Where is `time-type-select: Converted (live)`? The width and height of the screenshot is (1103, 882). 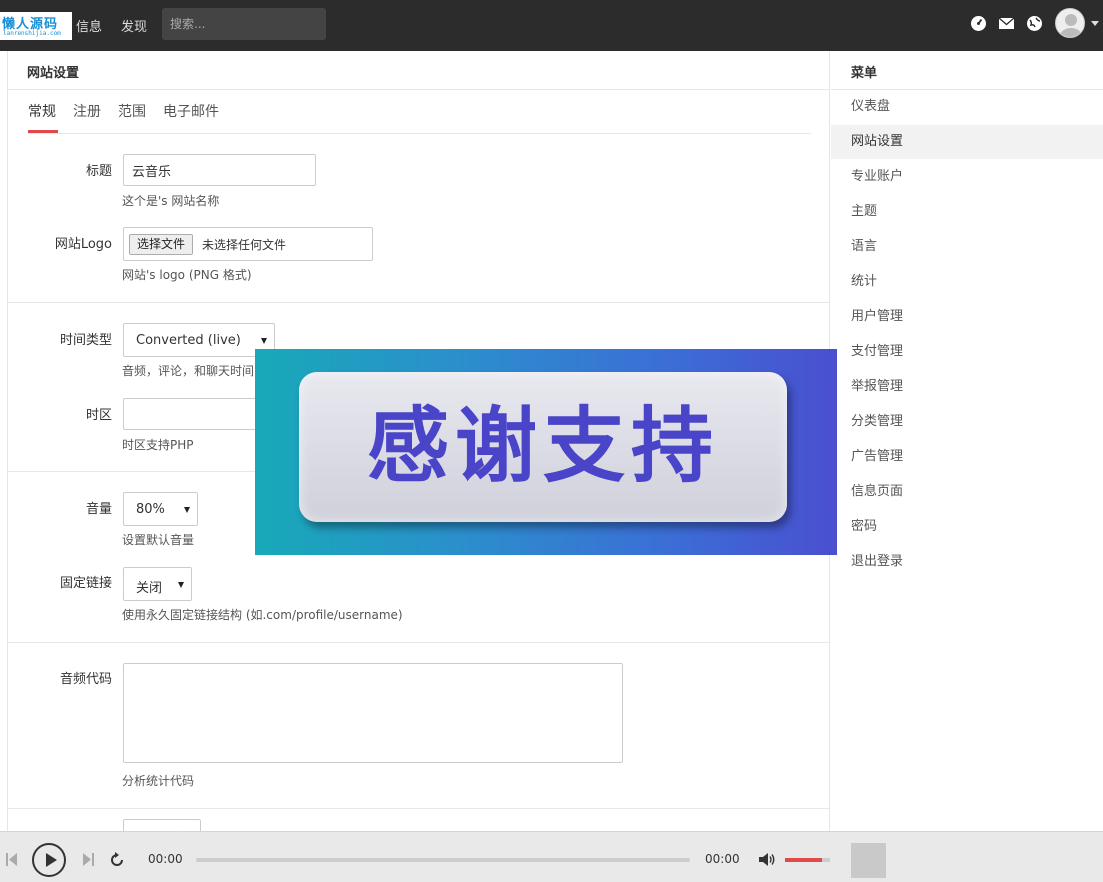 time-type-select: Converted (live) is located at coordinates (199, 340).